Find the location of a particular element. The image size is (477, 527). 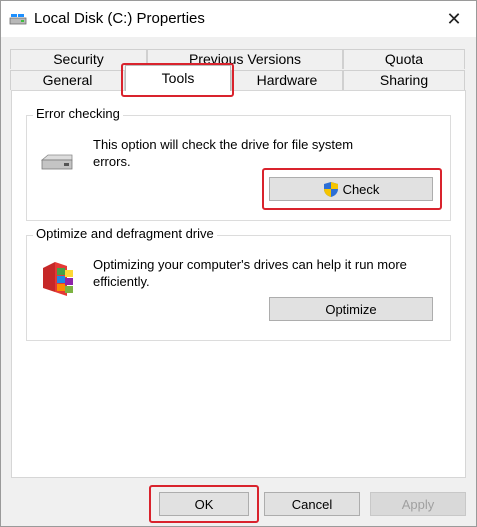

optimize-button: Optimize is located at coordinates (351, 309).